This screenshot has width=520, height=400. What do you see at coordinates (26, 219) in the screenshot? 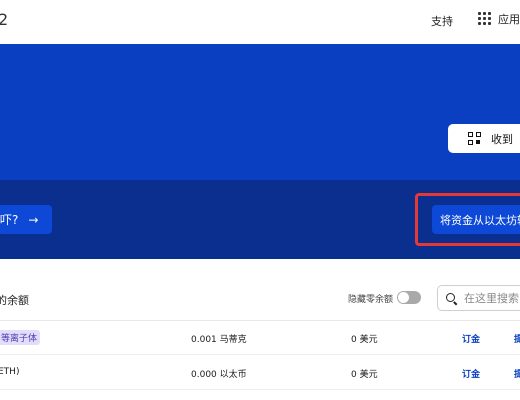
I see `left-action-button: 吓? →` at bounding box center [26, 219].